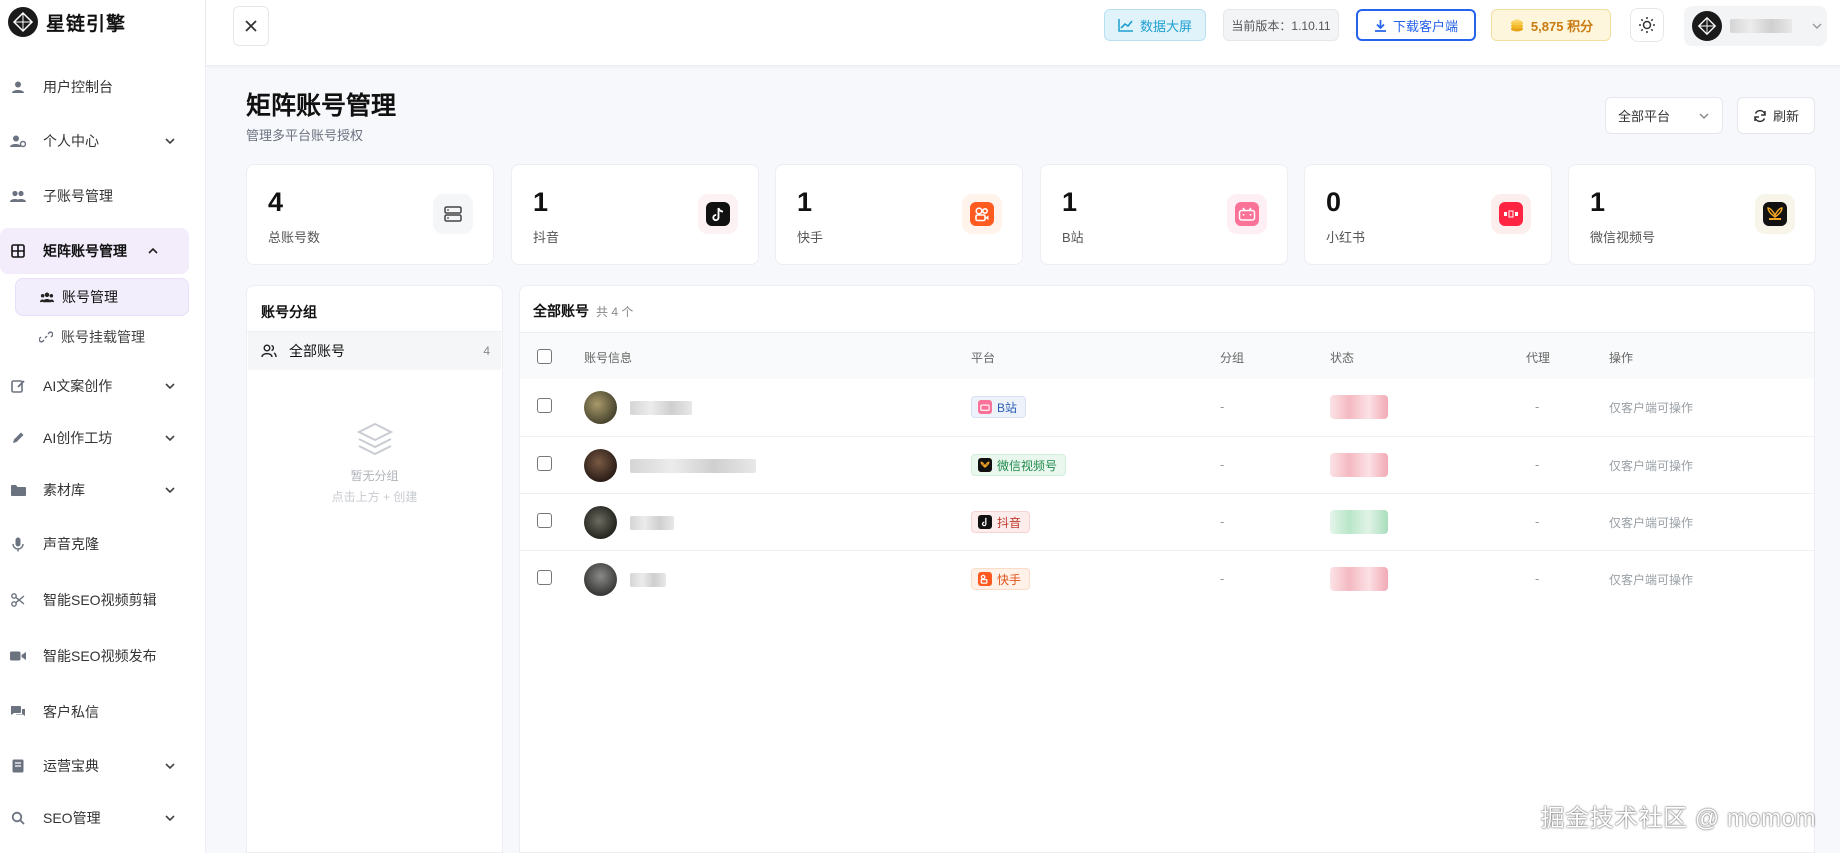  I want to click on folder-icon, so click(18, 490).